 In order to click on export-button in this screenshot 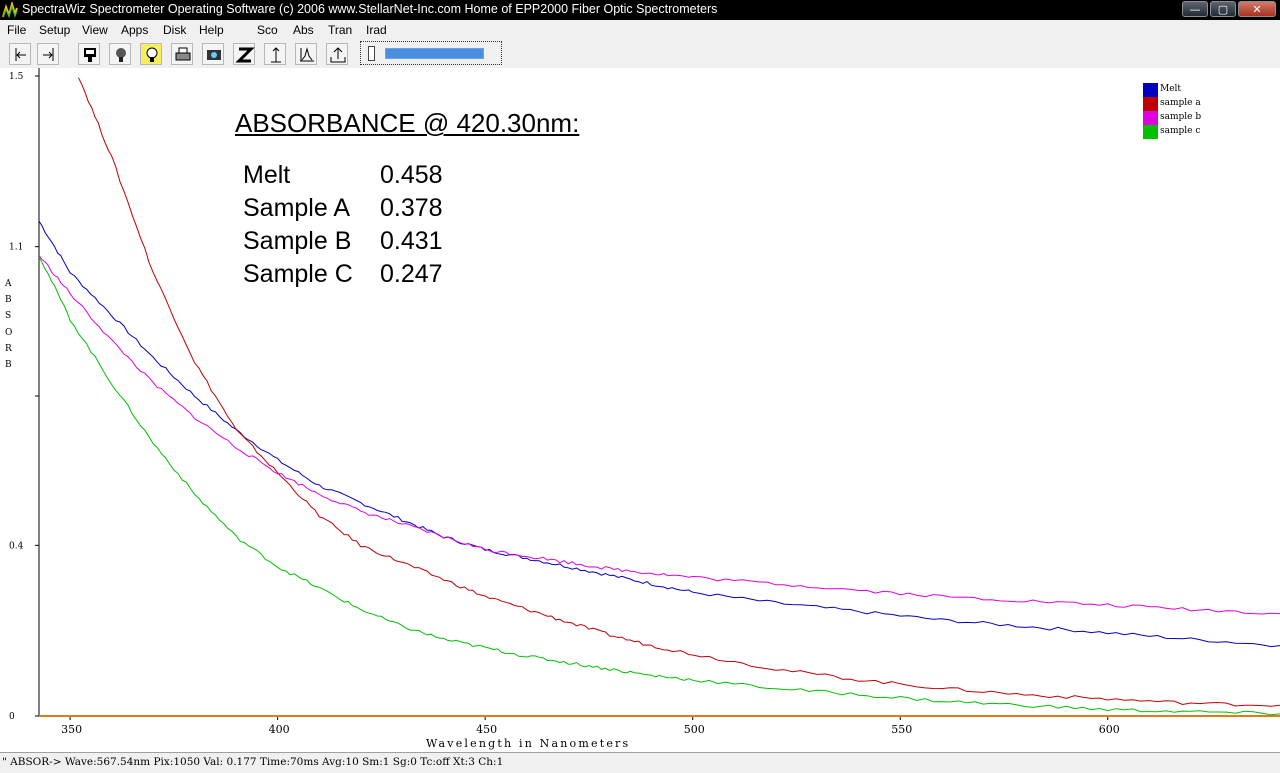, I will do `click(337, 54)`.